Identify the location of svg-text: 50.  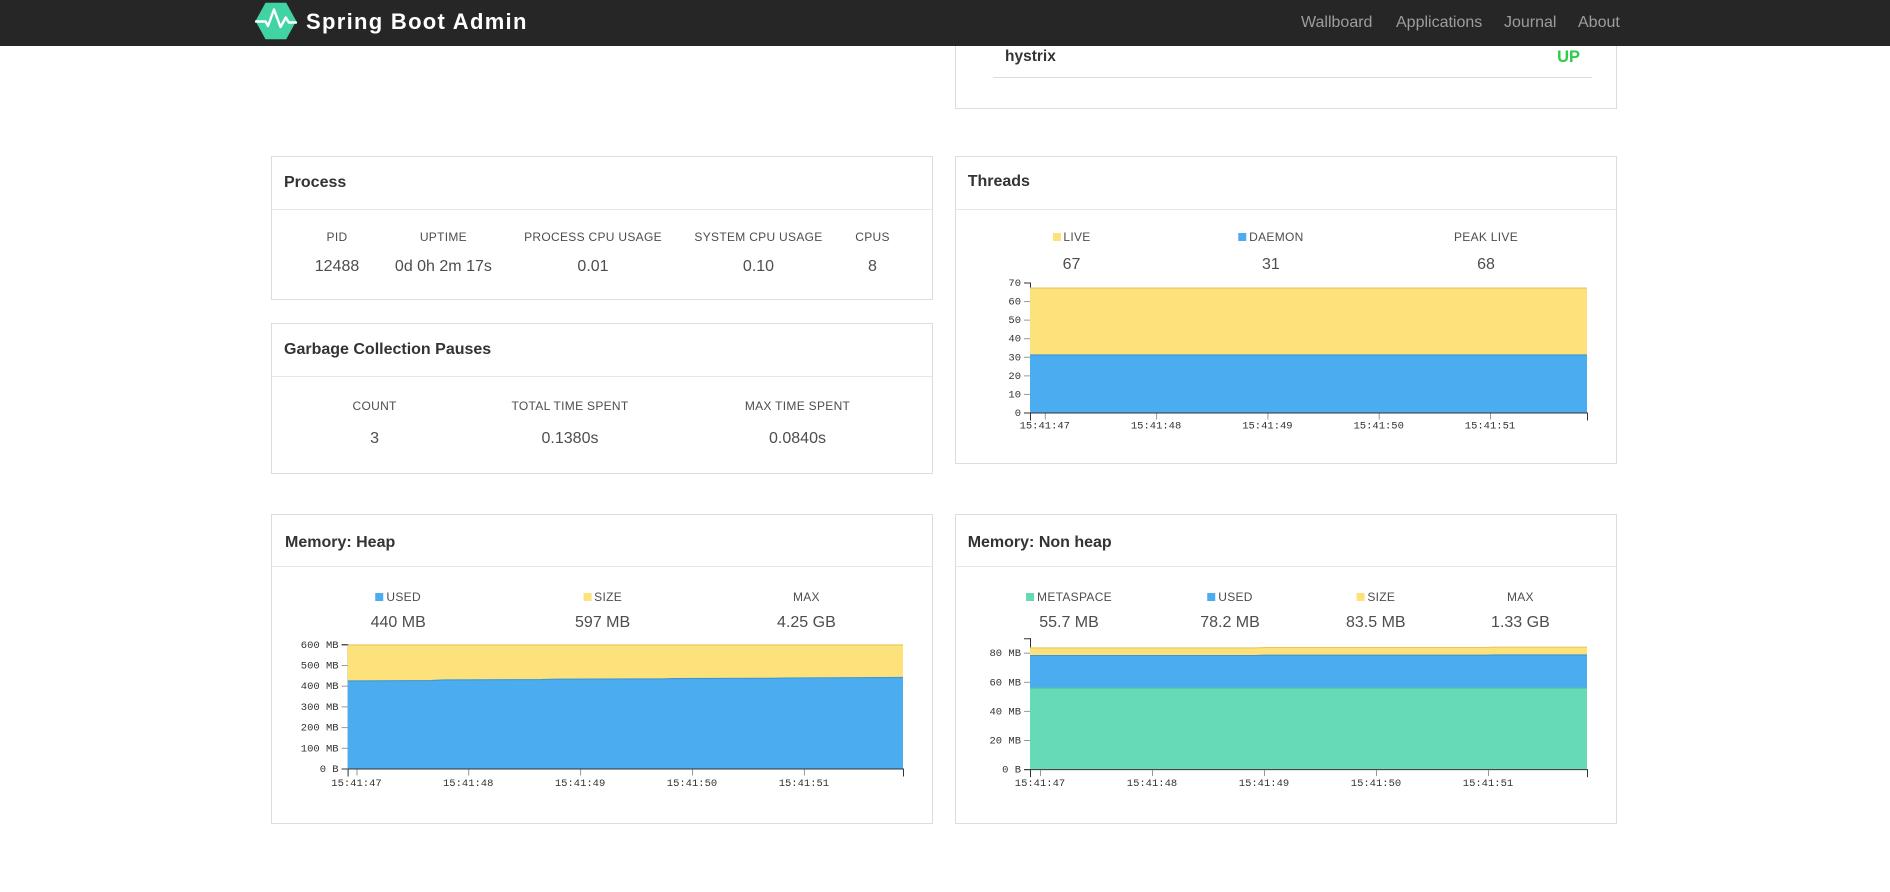
(1014, 321).